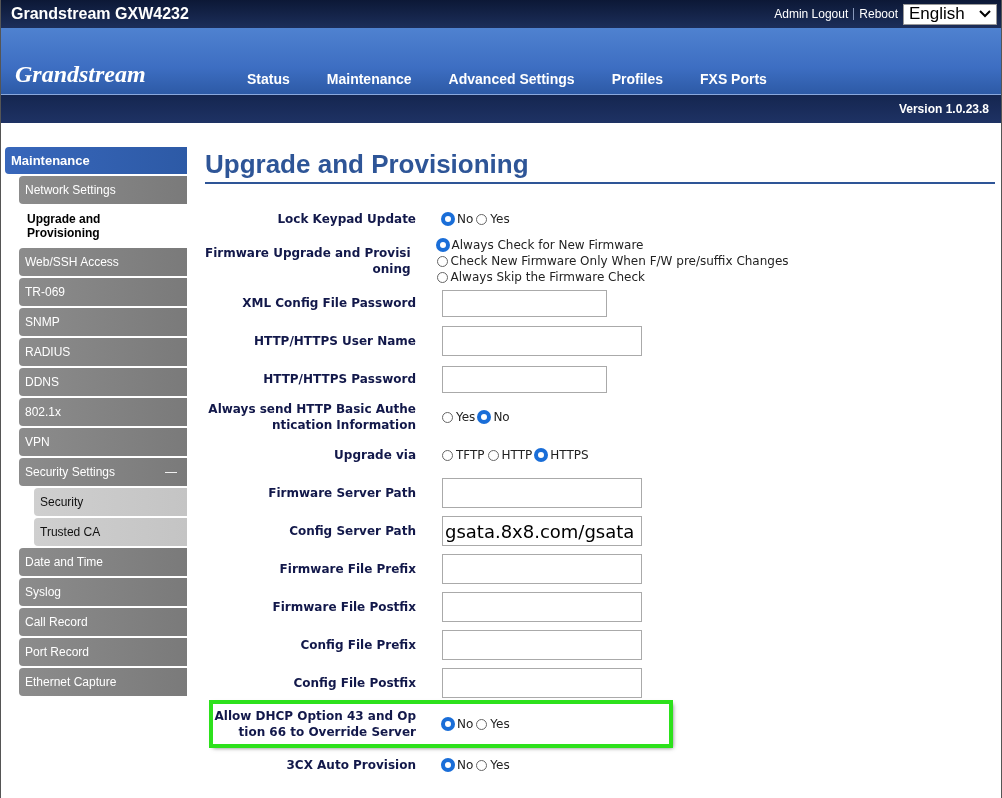 The image size is (1002, 798). What do you see at coordinates (311, 417) in the screenshot?
I see `field-label: Always send HTTP Basic Authe ntication Information` at bounding box center [311, 417].